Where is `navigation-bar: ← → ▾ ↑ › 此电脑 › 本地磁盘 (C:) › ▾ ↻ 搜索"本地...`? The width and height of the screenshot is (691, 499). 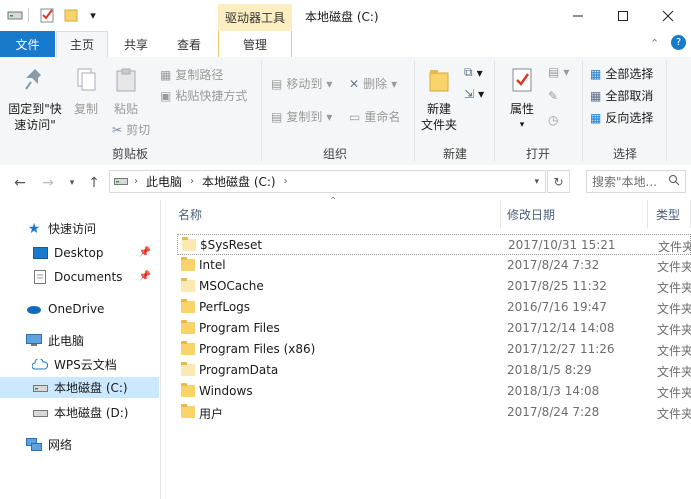
navigation-bar: ← → ▾ ↑ › 此电脑 › 本地磁盘 (C:) › ▾ ↻ 搜索"本地... is located at coordinates (345, 182).